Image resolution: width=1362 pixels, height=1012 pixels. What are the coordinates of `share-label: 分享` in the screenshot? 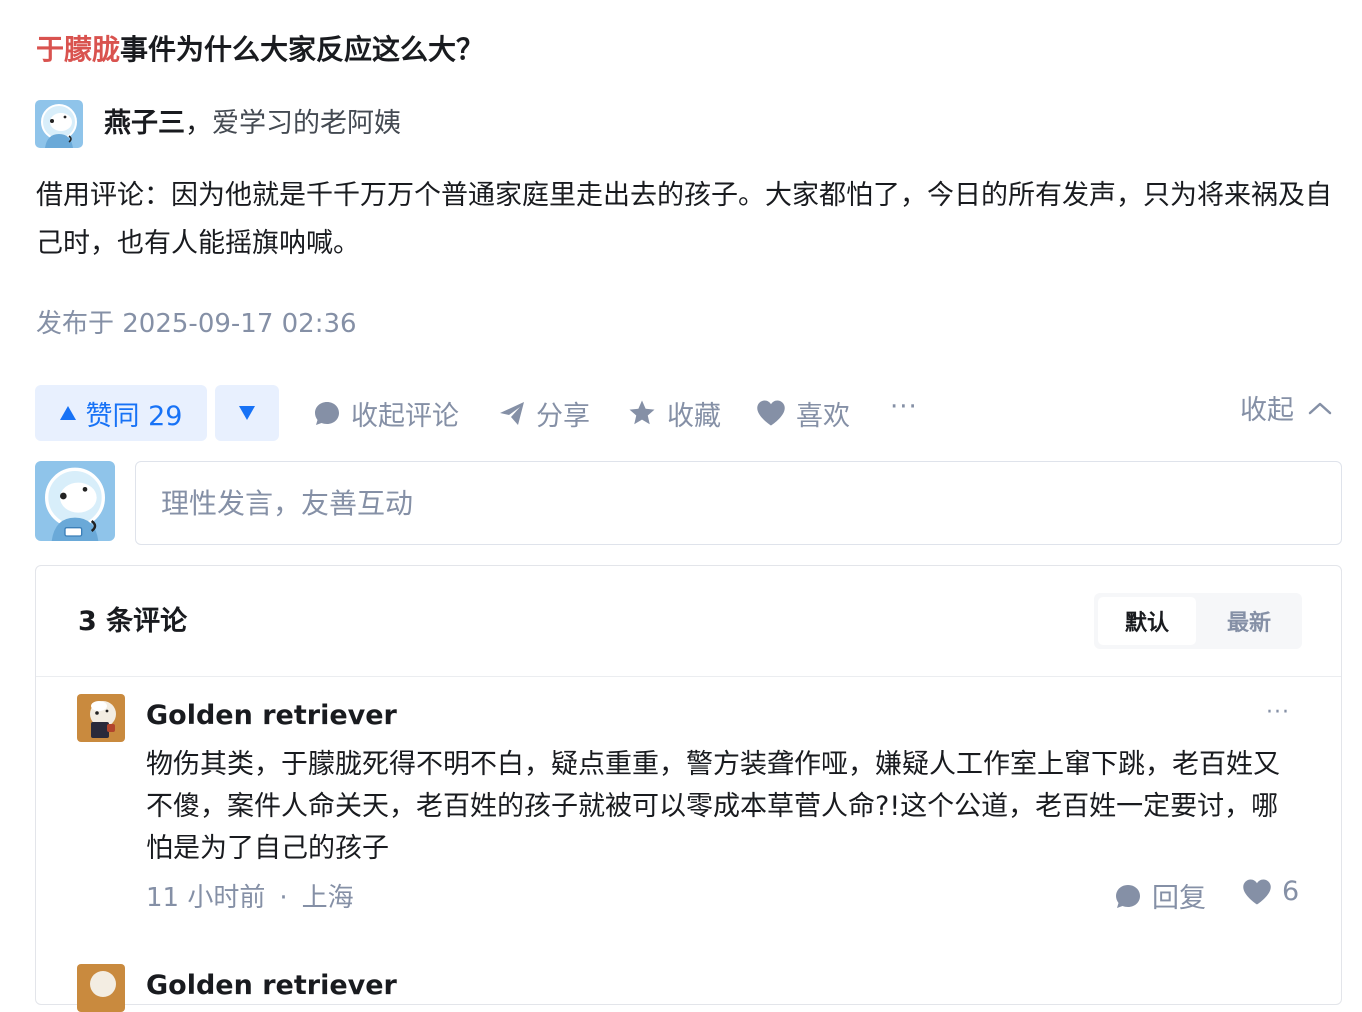 It's located at (563, 416).